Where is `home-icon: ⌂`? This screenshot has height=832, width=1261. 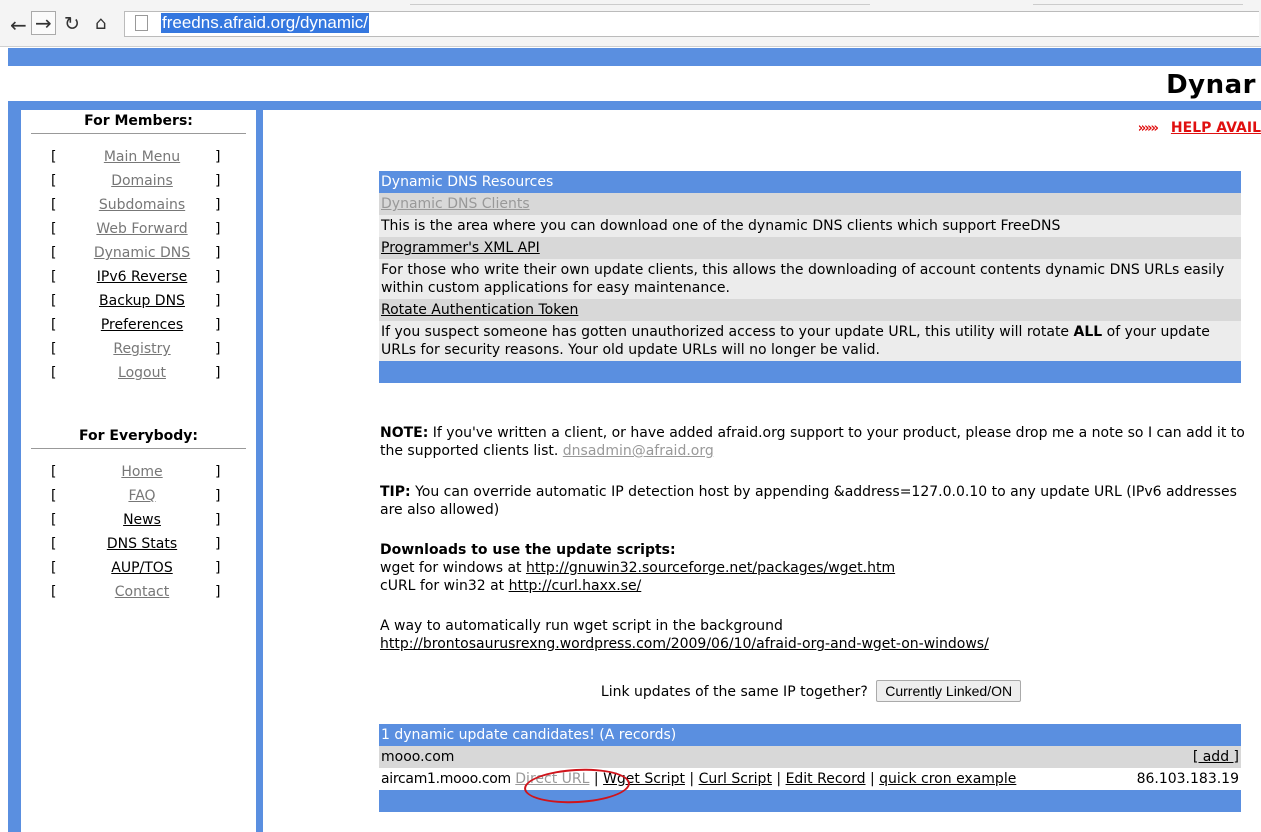 home-icon: ⌂ is located at coordinates (100, 23).